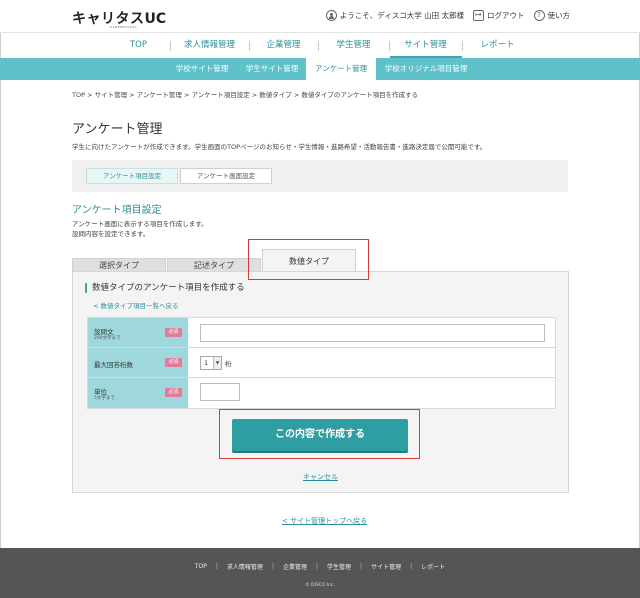 This screenshot has width=640, height=598. I want to click on footer-link-student: 学生管理, so click(339, 566).